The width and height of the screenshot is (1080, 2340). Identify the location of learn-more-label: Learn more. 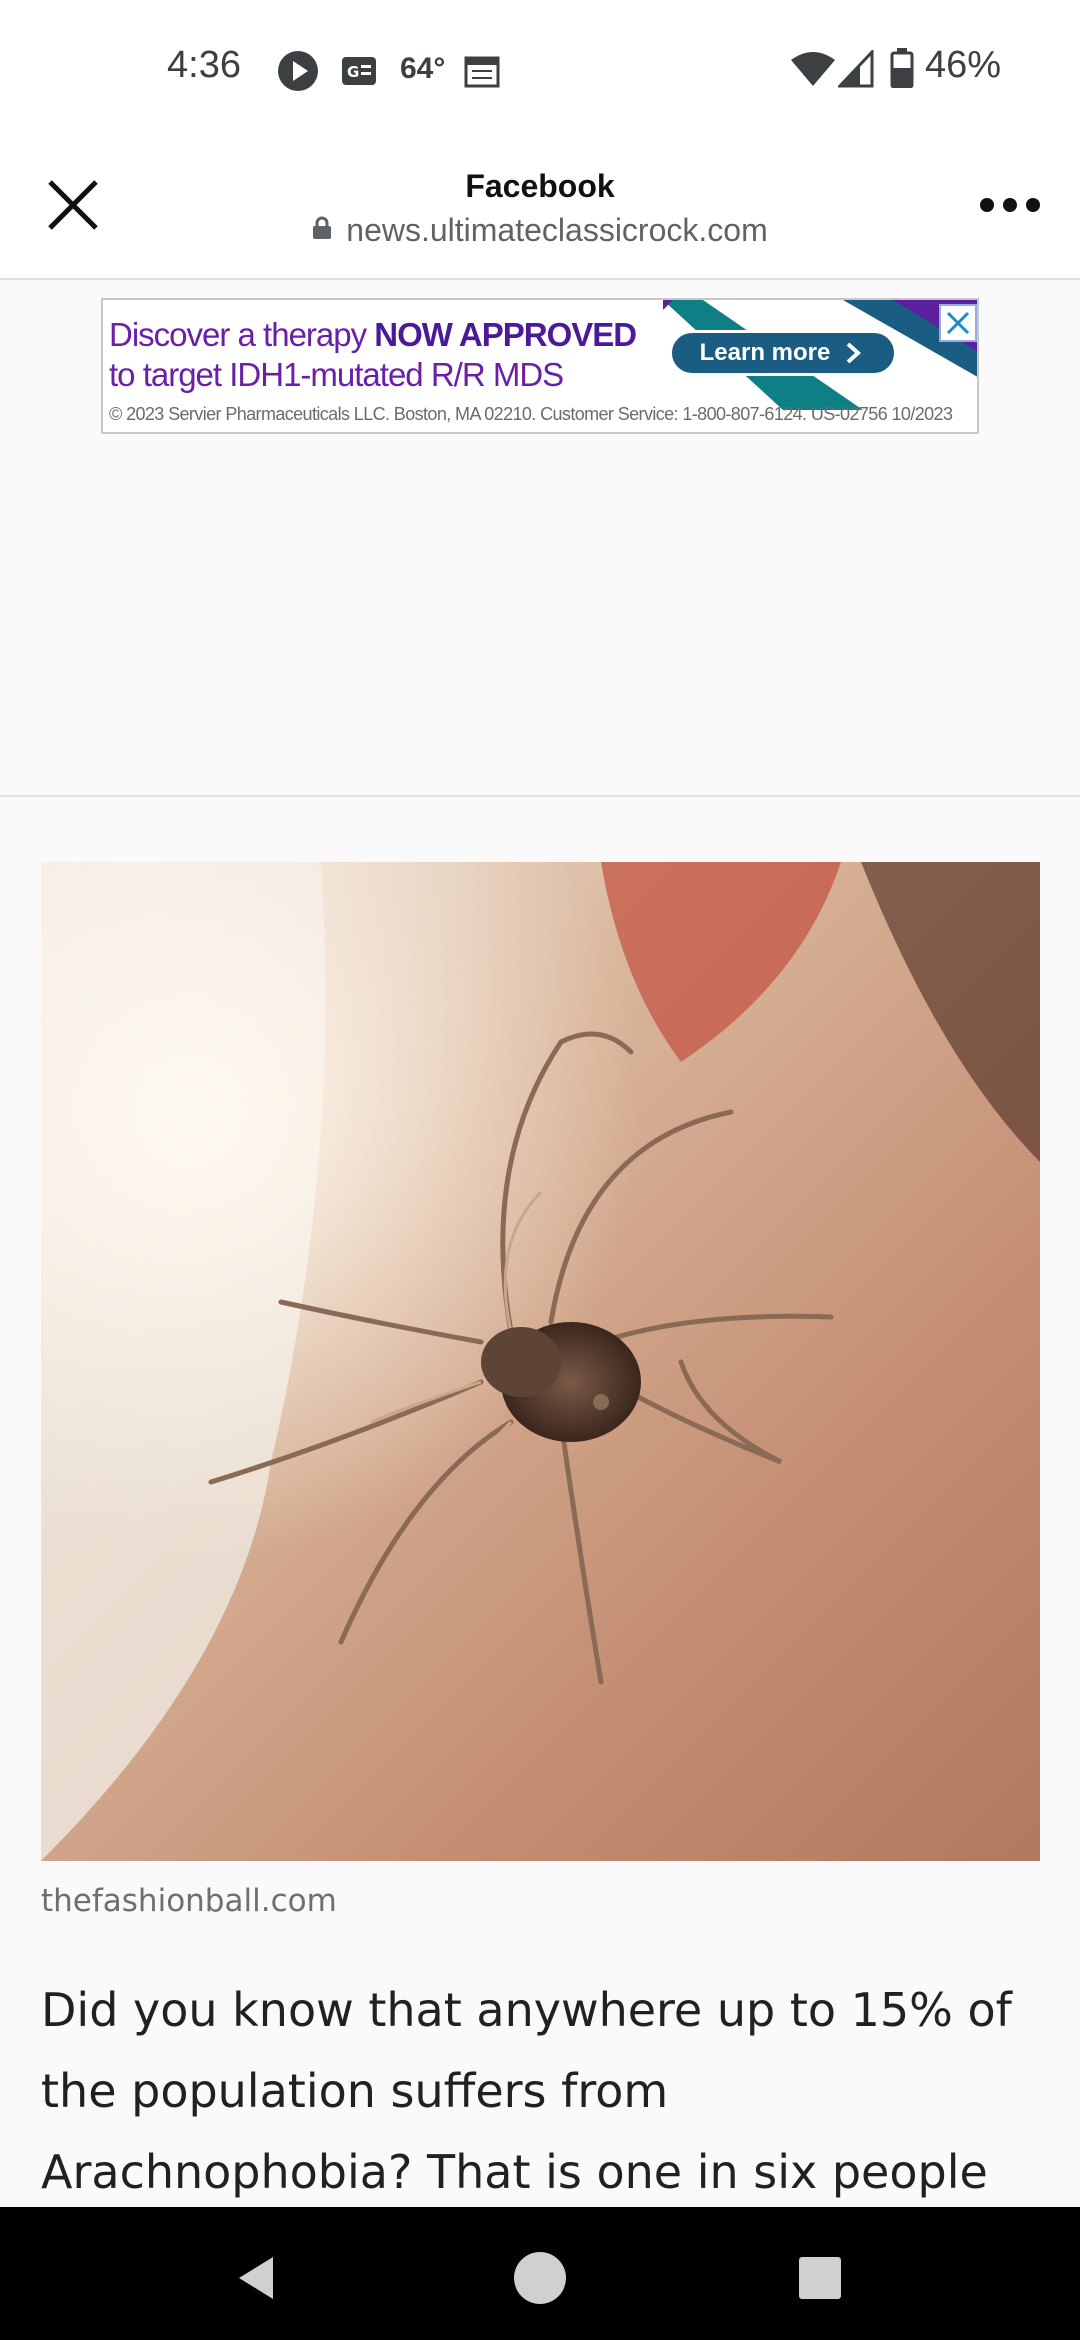
(765, 352).